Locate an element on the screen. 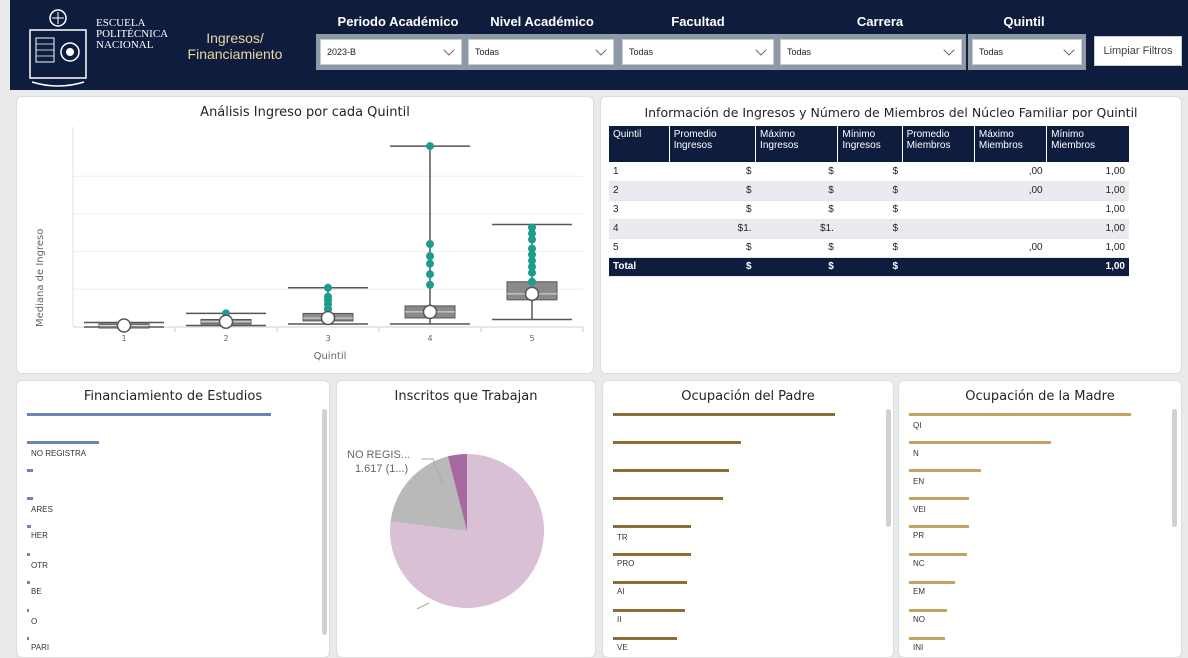 This screenshot has width=1188, height=658. bar-label: NO is located at coordinates (919, 619).